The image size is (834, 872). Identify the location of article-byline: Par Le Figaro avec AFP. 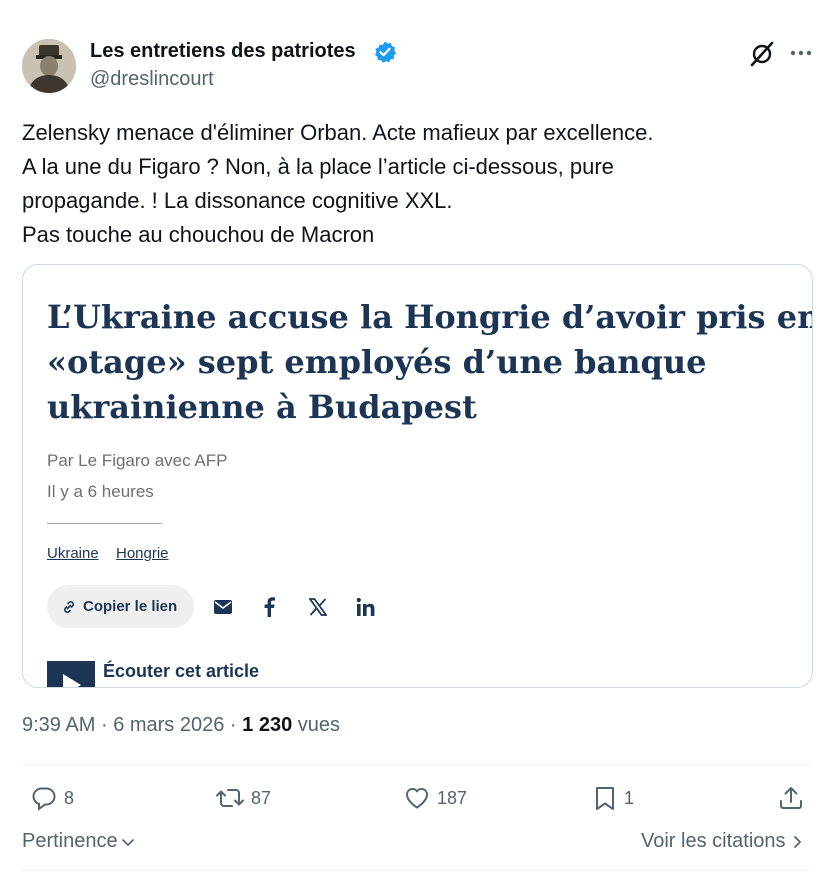
(137, 460).